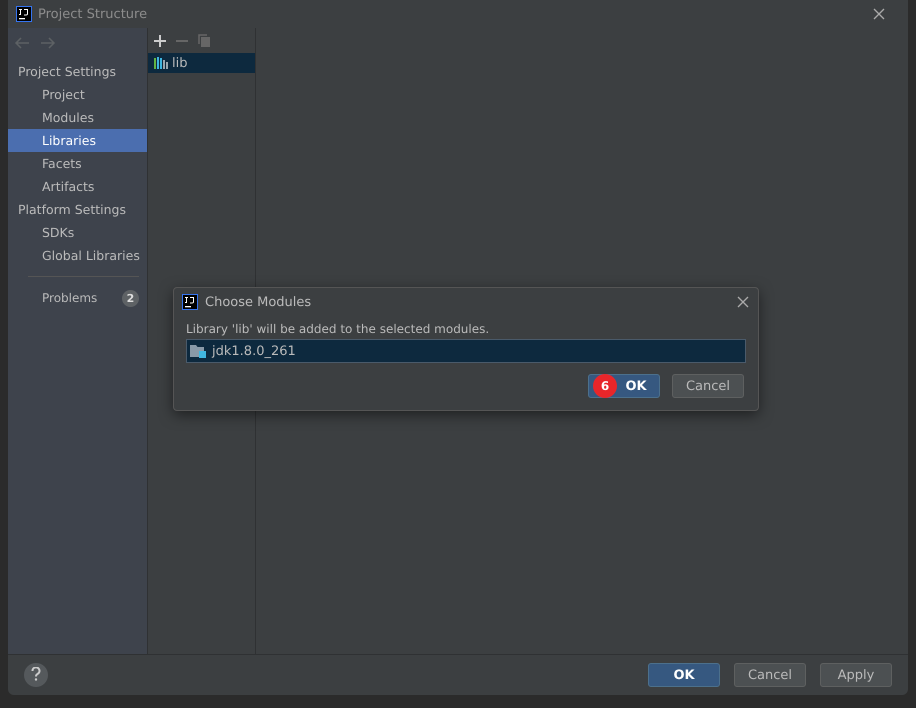 The width and height of the screenshot is (916, 708). Describe the element at coordinates (93, 14) in the screenshot. I see `window-title: Project Structure` at that location.